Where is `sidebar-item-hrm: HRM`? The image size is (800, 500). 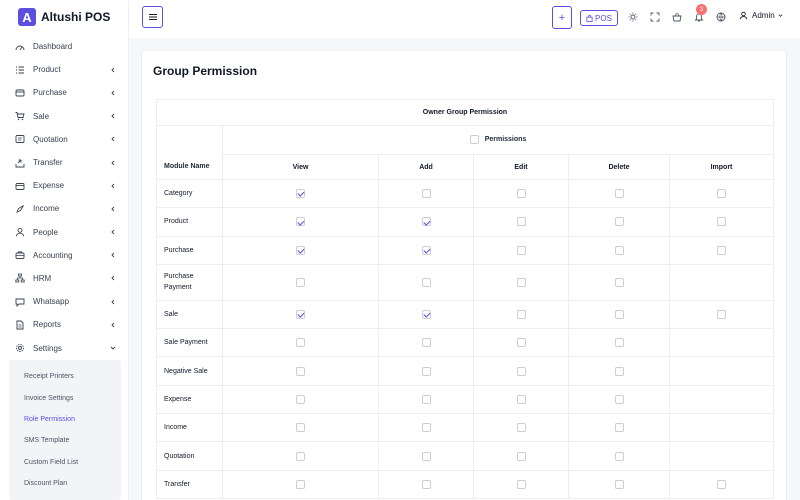
sidebar-item-hrm: HRM is located at coordinates (64, 278).